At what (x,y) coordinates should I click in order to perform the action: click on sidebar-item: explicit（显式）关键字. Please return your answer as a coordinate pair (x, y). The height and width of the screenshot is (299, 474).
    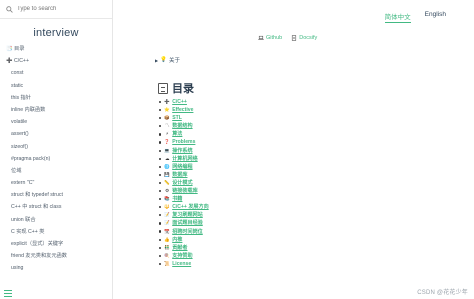
    Looking at the image, I should click on (56, 244).